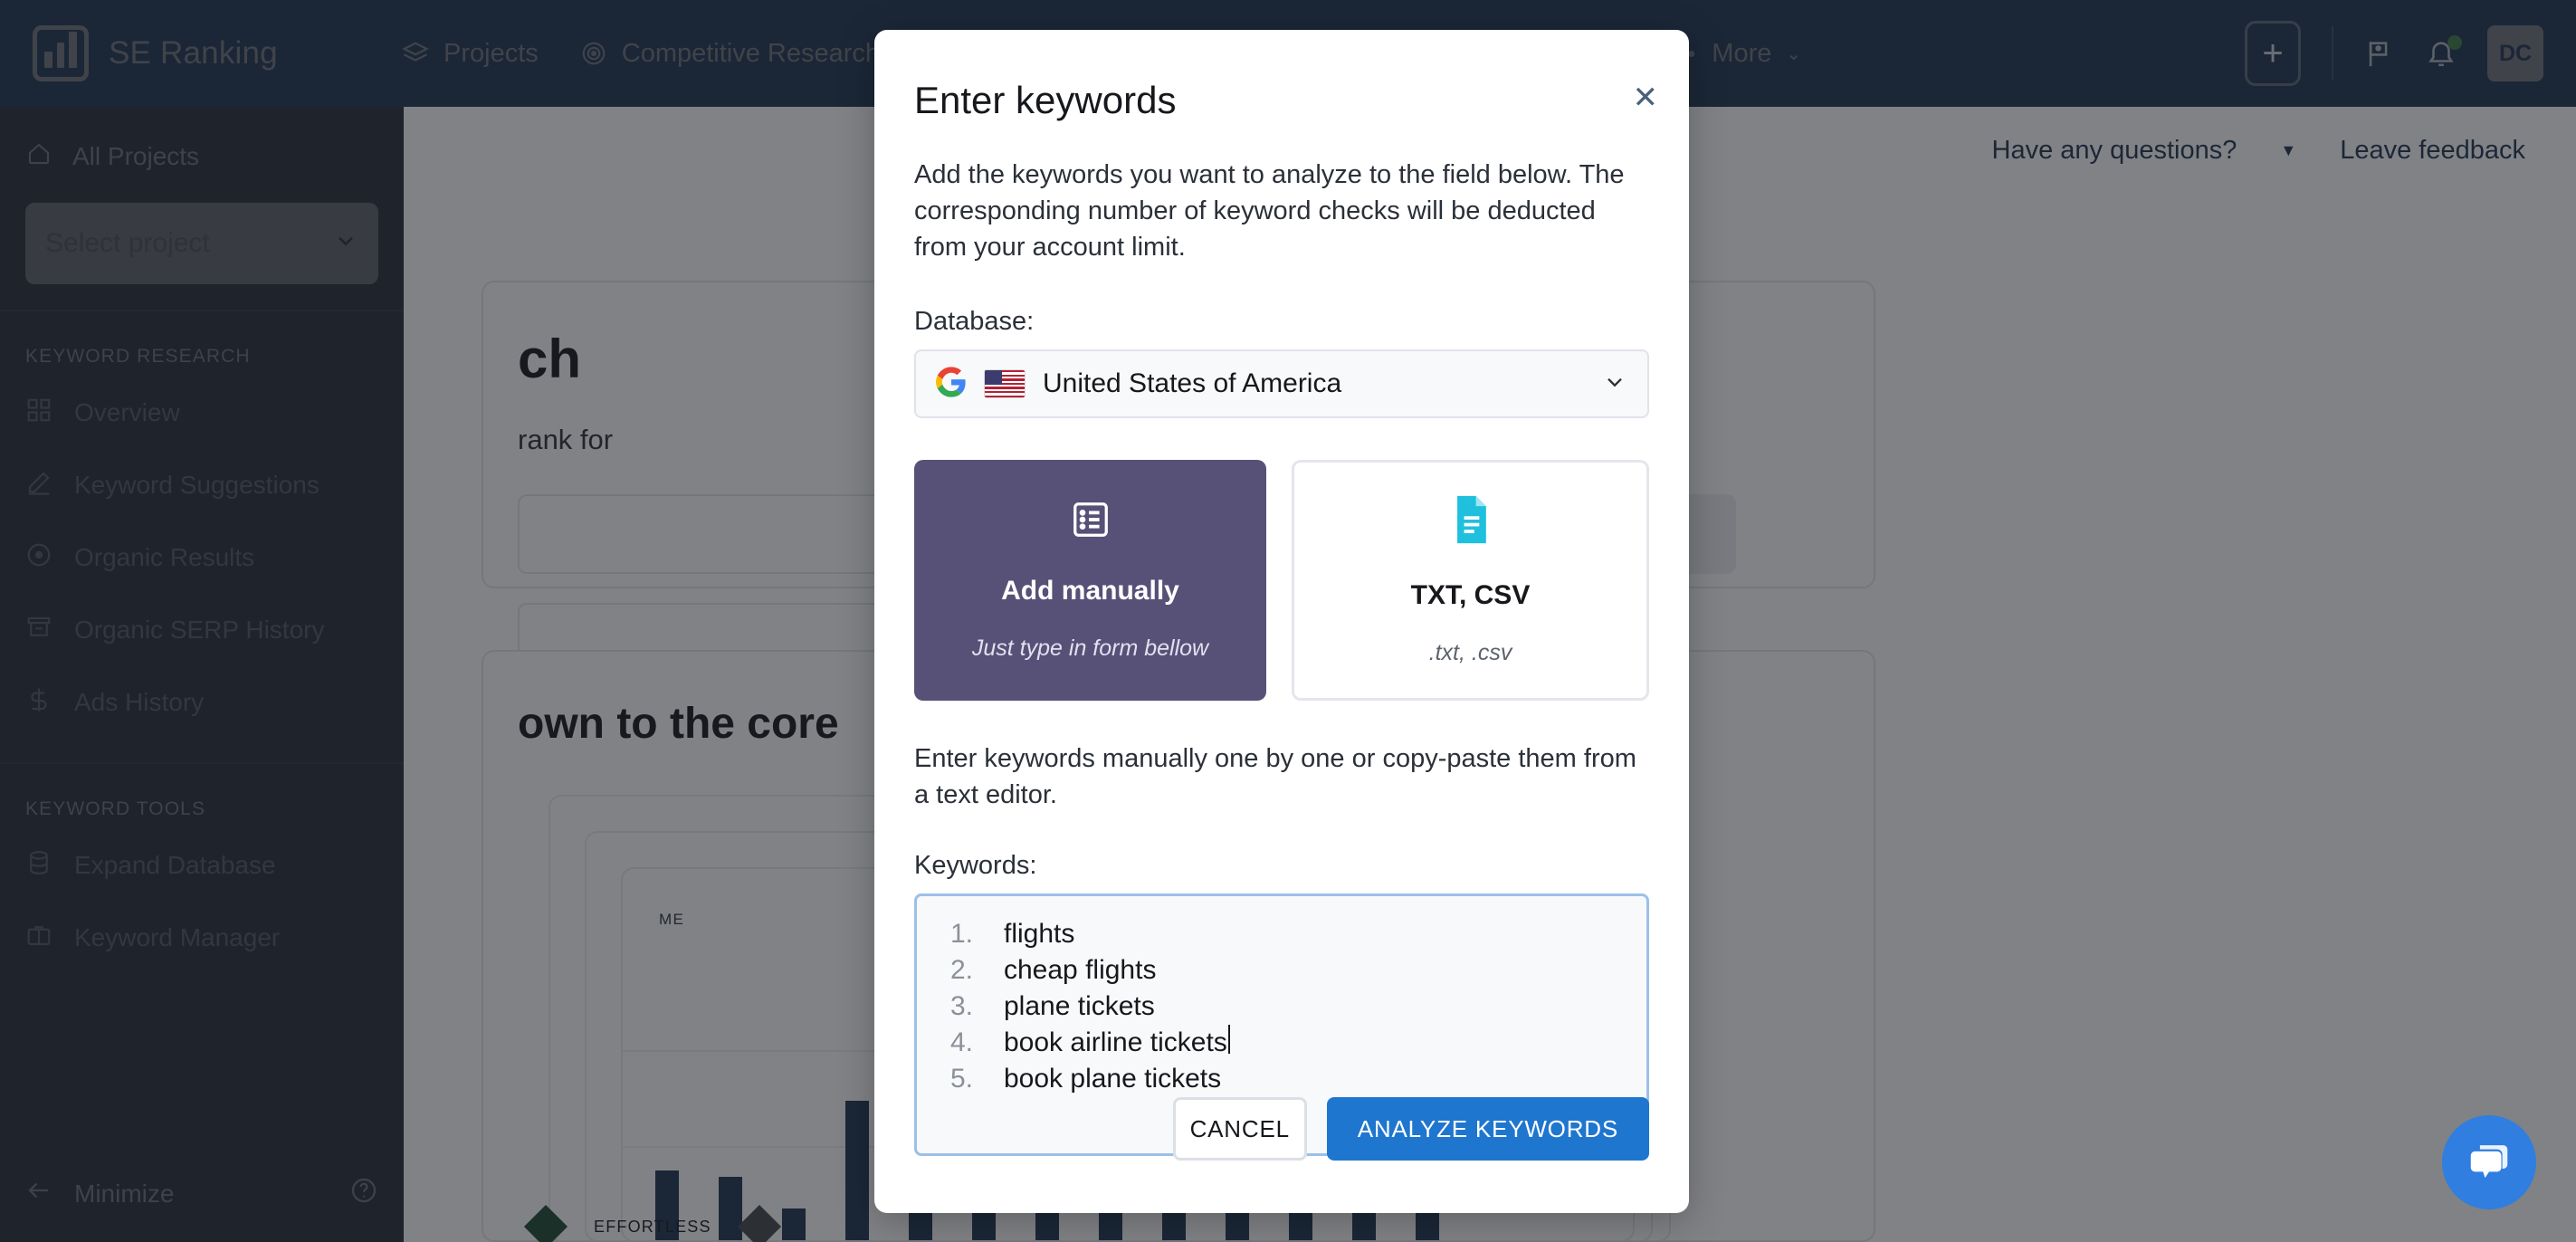 The image size is (2576, 1242). Describe the element at coordinates (1193, 384) in the screenshot. I see `database-value: United States of America` at that location.